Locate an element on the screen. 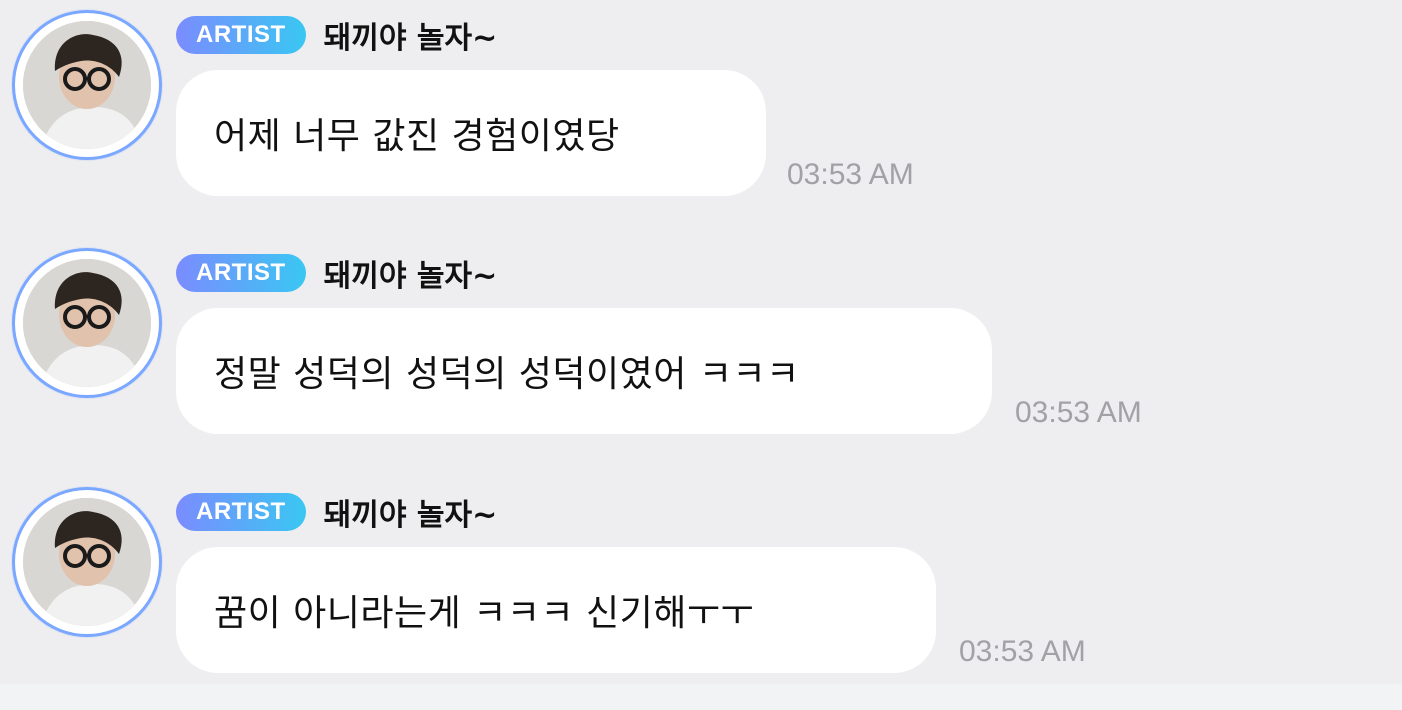 This screenshot has height=710, width=1402. bottom-strip is located at coordinates (701, 697).